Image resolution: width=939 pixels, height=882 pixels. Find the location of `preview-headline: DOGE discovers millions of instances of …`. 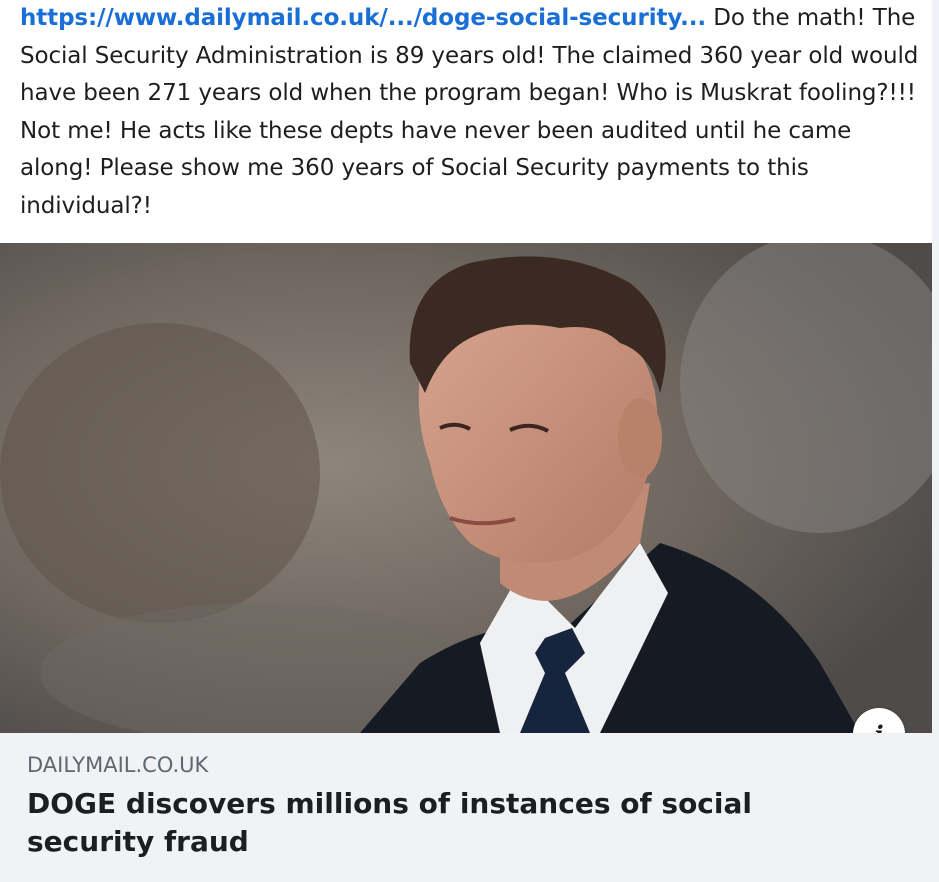

preview-headline: DOGE discovers millions of instances of … is located at coordinates (437, 823).